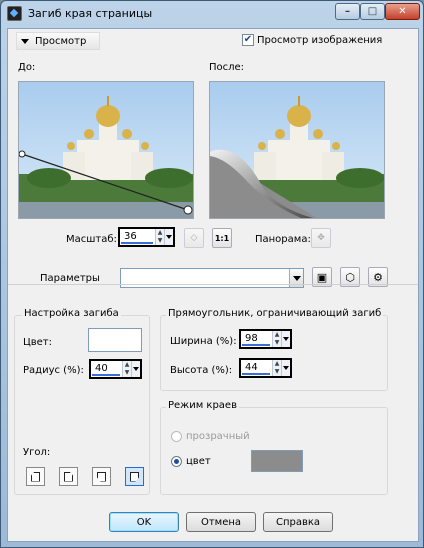 The width and height of the screenshot is (424, 548). I want to click on curl-color-swatch, so click(115, 340).